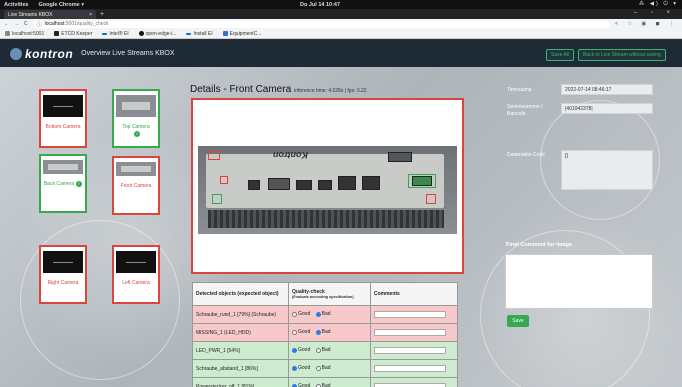 The image size is (682, 387). I want to click on camera-label: Top Camera ✓, so click(136, 130).